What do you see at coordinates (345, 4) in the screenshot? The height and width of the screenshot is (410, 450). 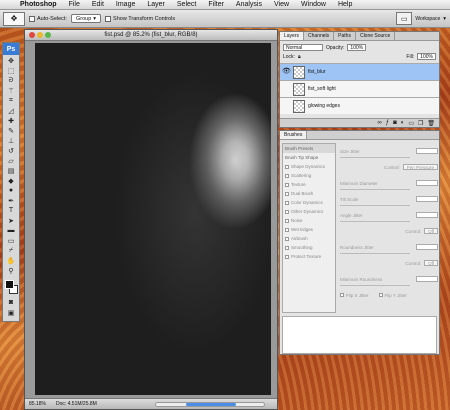 I see `menu-help: Help` at bounding box center [345, 4].